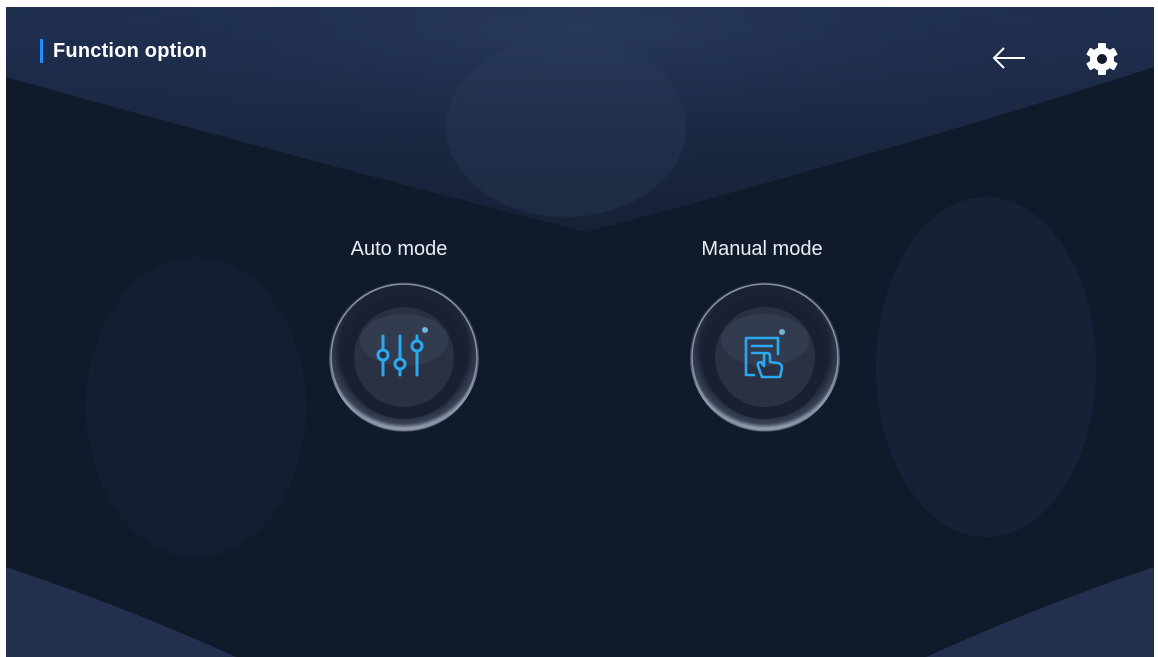 Image resolution: width=1158 pixels, height=657 pixels. I want to click on manual-mode-circle, so click(765, 357).